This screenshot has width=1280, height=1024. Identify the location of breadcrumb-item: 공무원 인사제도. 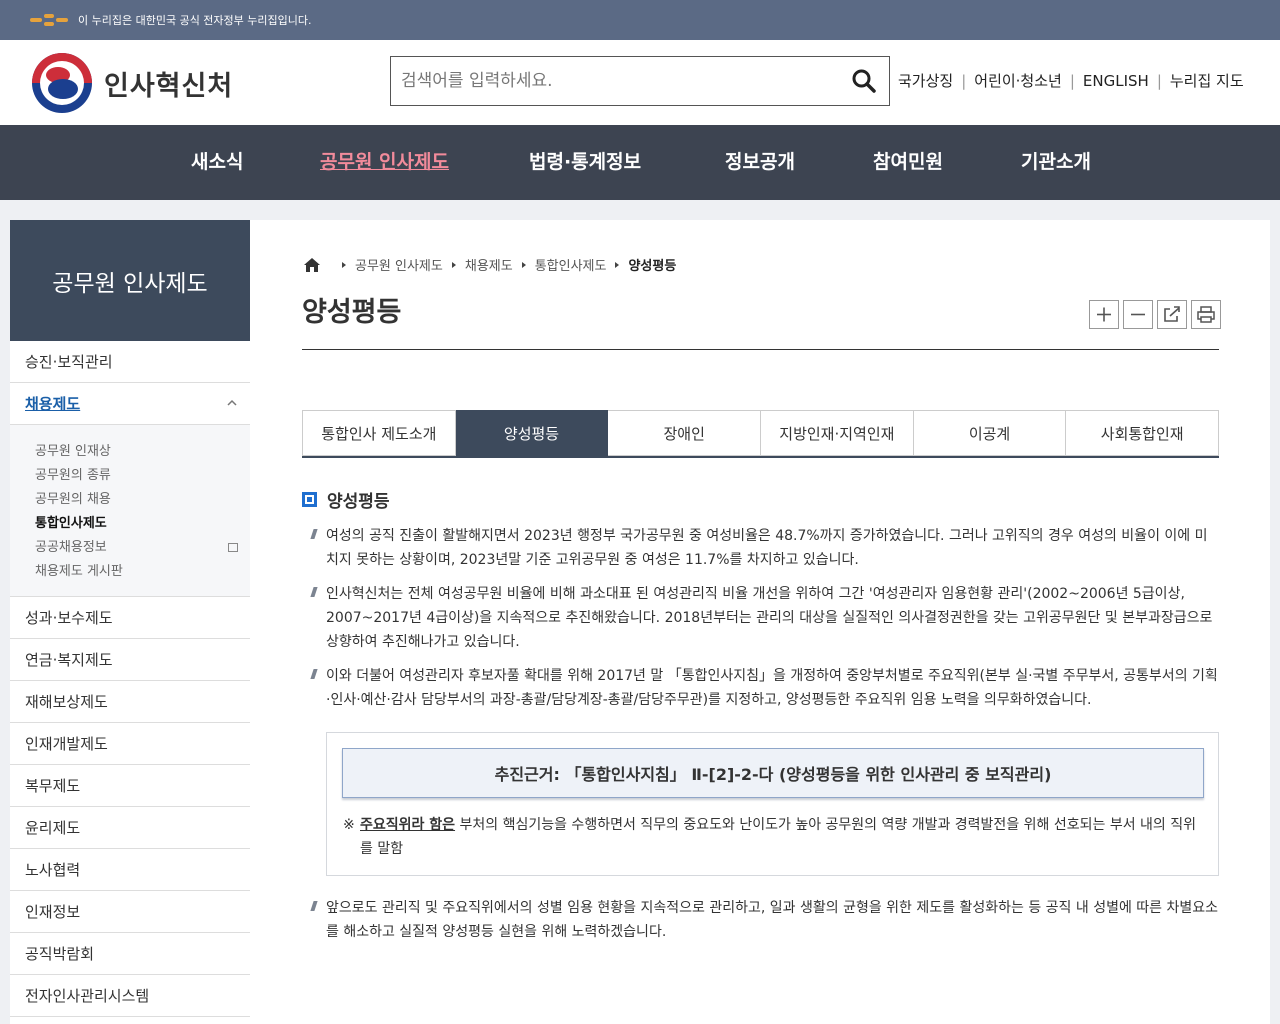
(399, 264).